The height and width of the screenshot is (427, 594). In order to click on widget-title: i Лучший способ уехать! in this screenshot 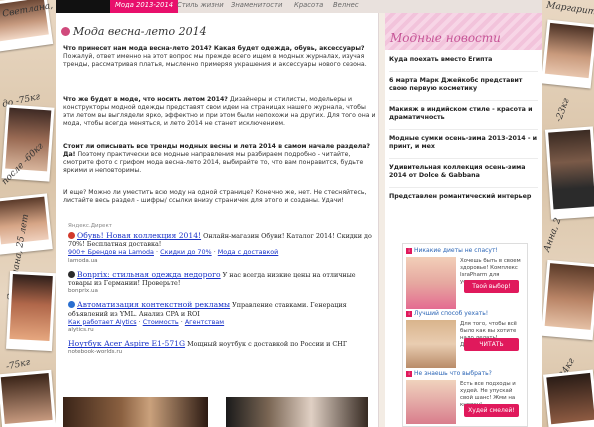, I will do `click(447, 313)`.